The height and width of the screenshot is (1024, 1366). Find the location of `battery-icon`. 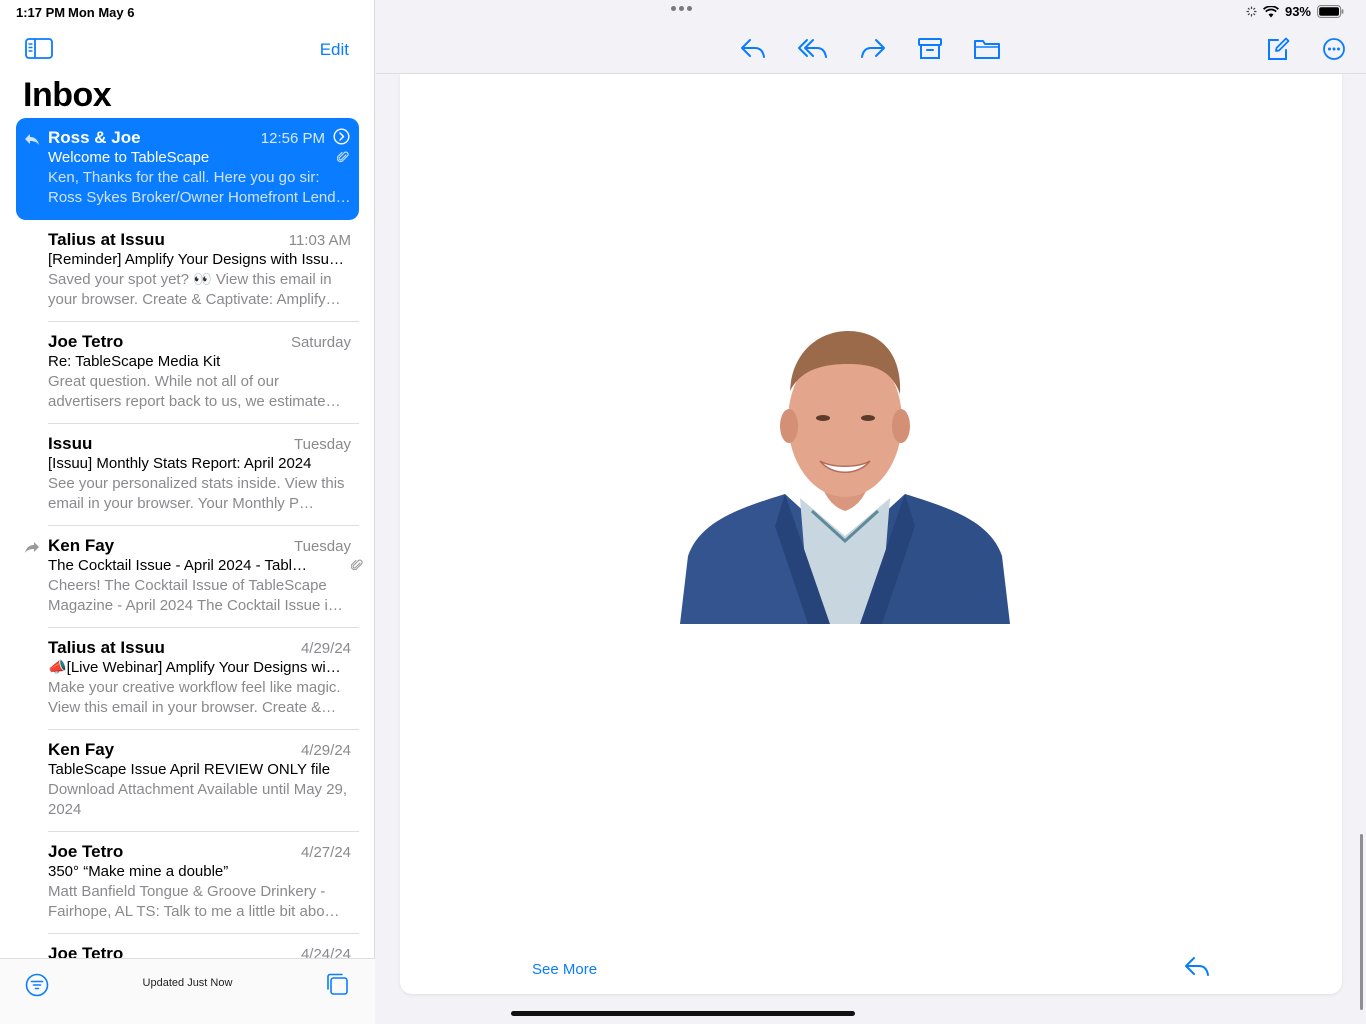

battery-icon is located at coordinates (1330, 11).